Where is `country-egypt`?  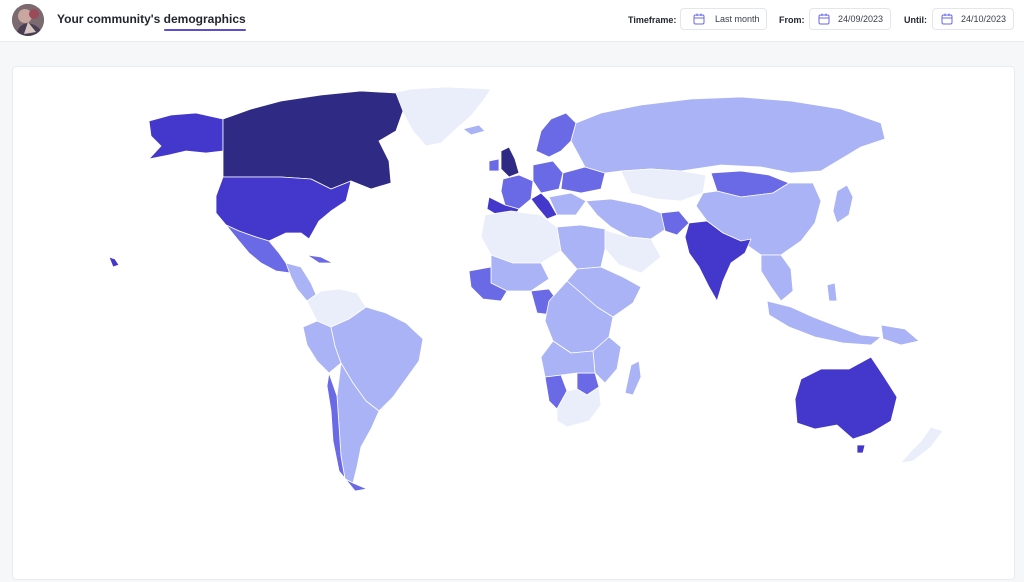 country-egypt is located at coordinates (581, 247).